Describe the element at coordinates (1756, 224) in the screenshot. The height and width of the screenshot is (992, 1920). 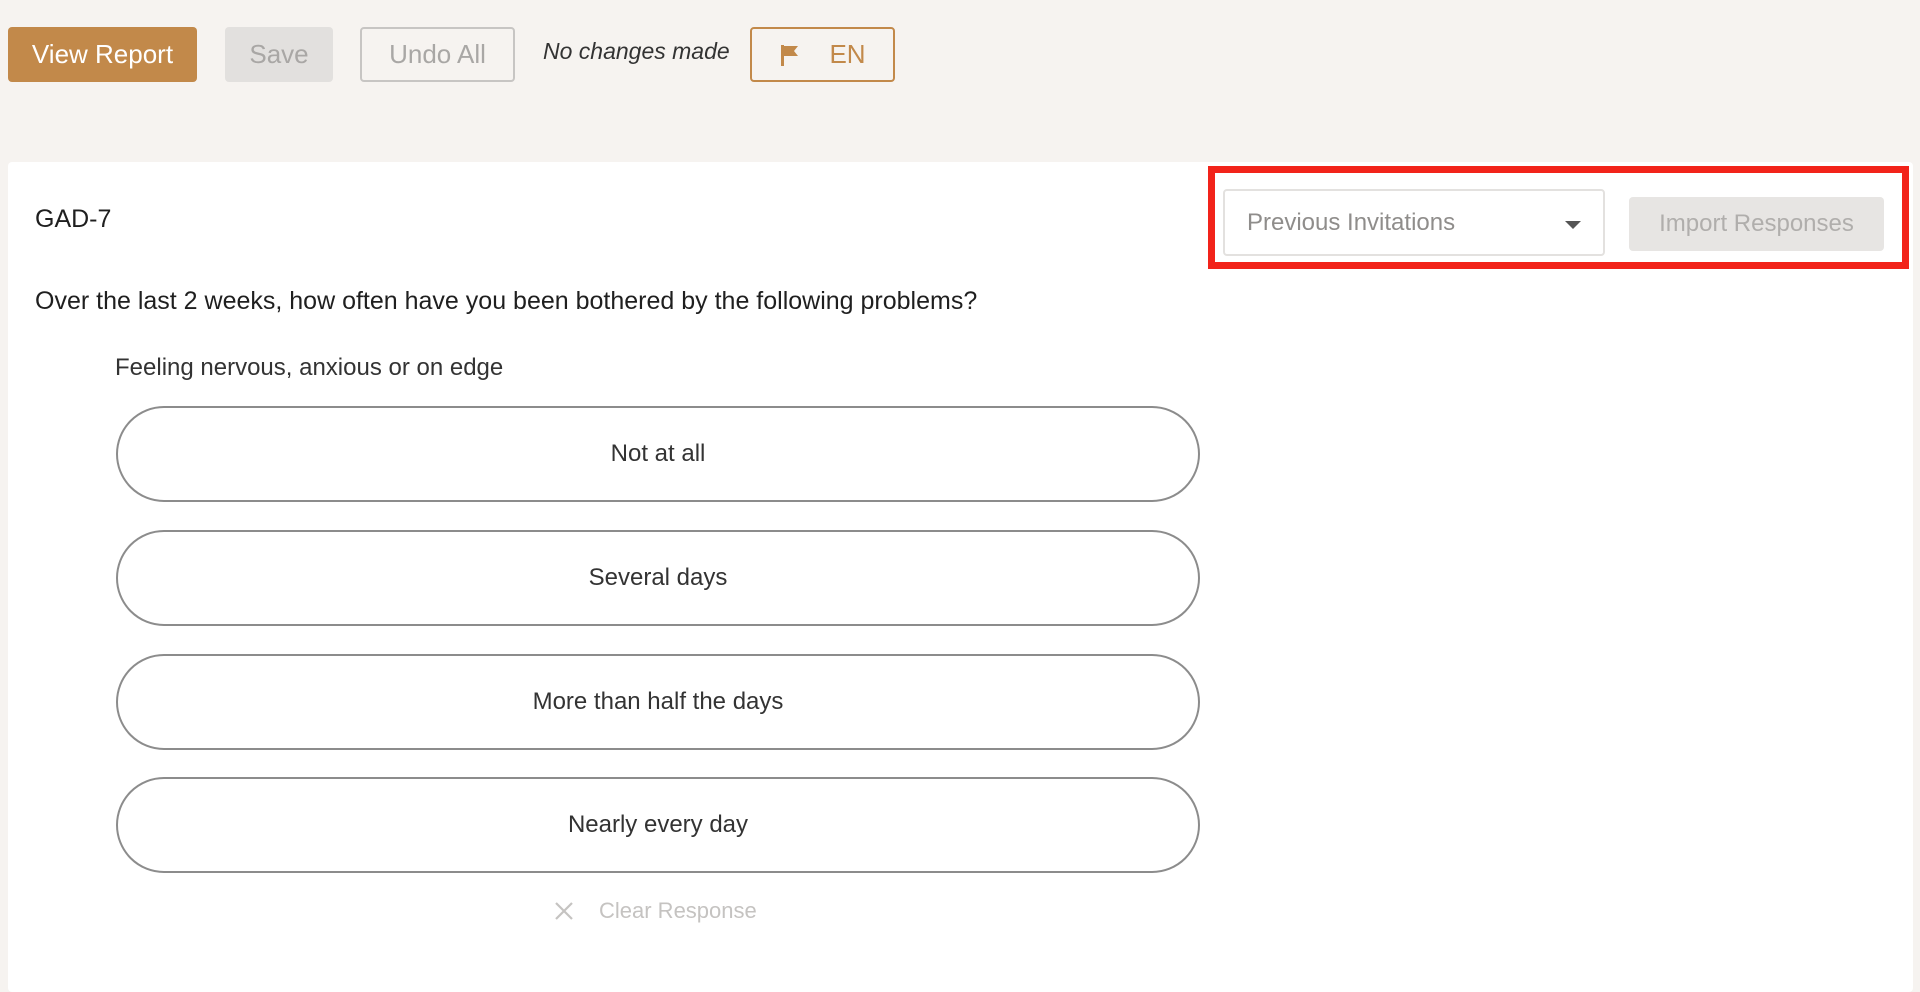
I see `import-responses-button: Import Responses` at that location.